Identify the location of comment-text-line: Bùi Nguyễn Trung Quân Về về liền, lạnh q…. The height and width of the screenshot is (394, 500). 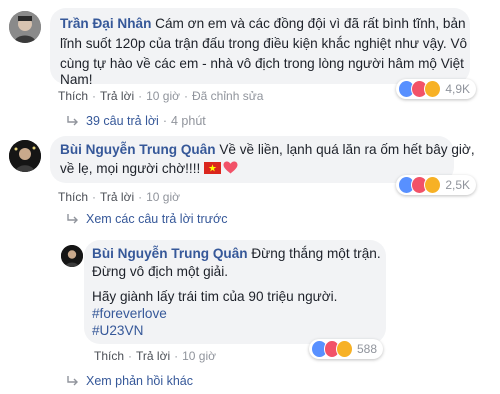
(267, 149).